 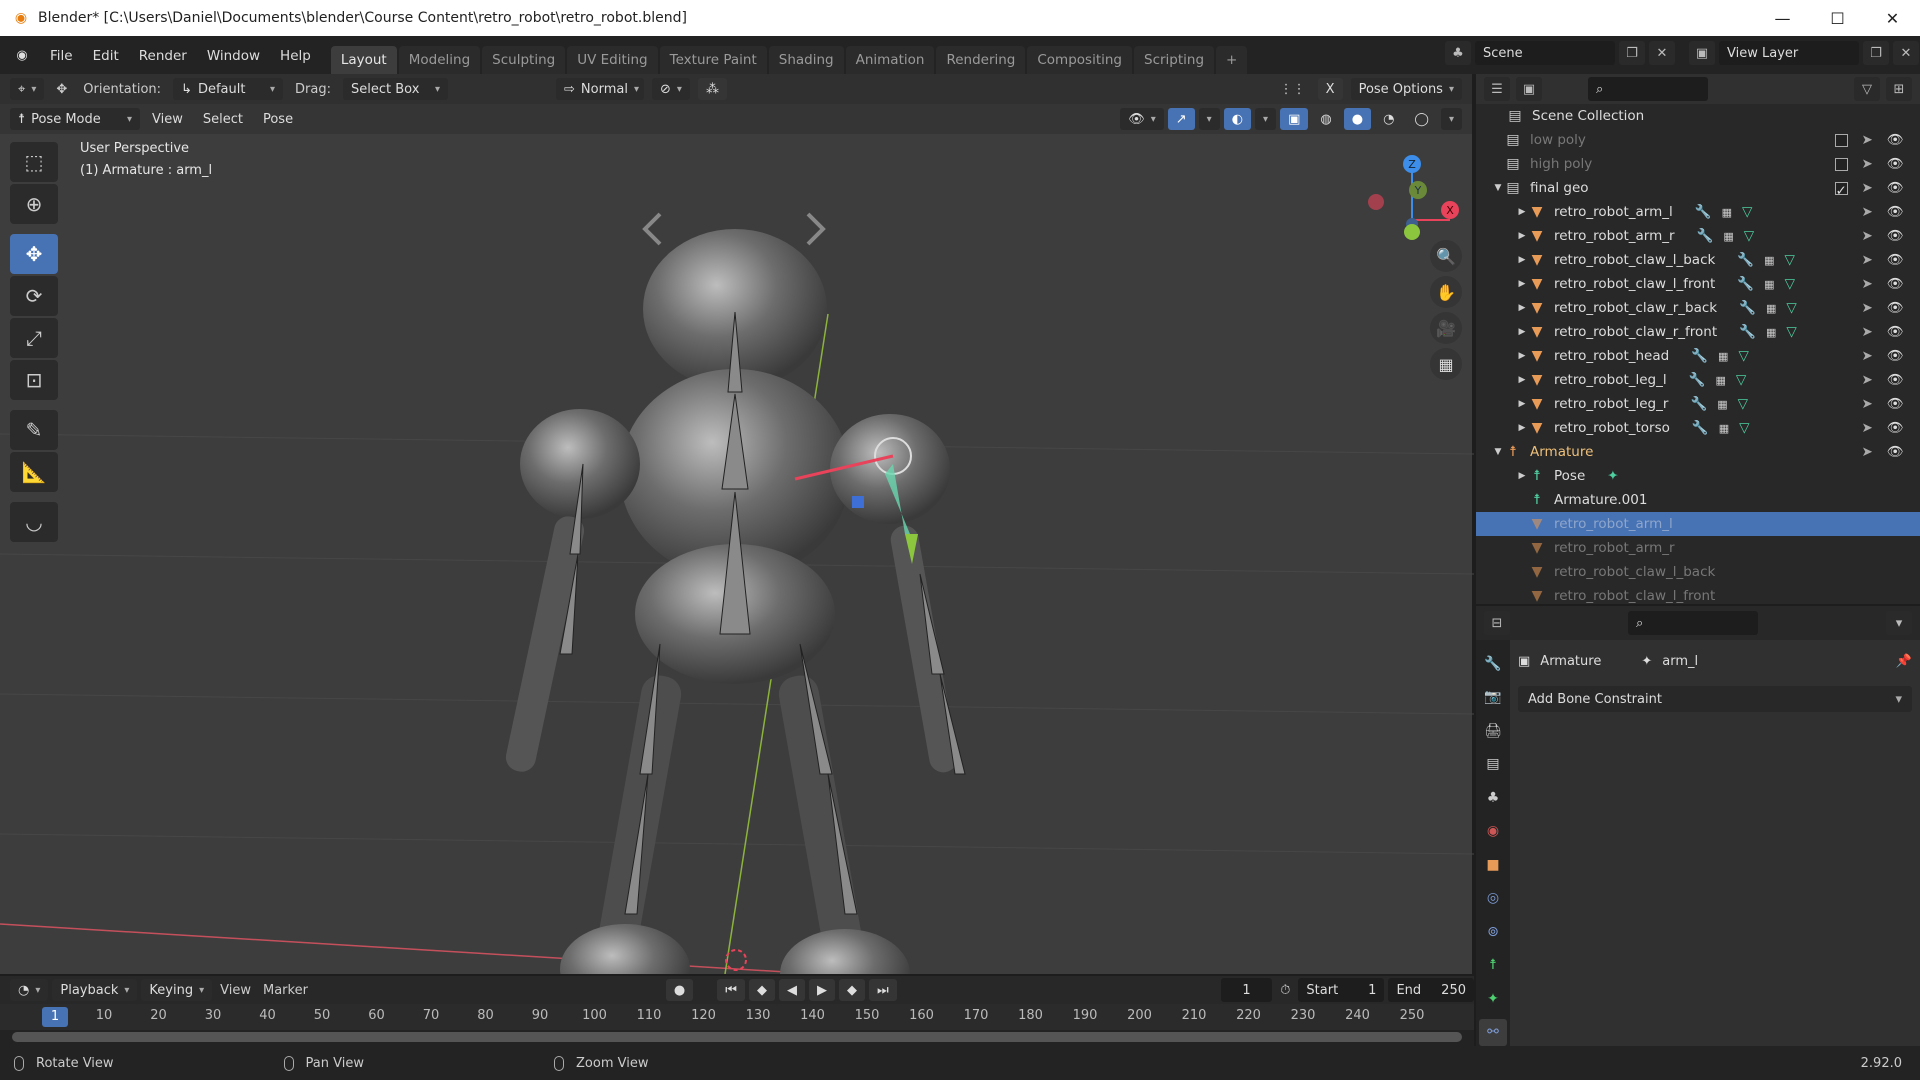 I want to click on outliner-editor-type: ☰, so click(x=1497, y=89).